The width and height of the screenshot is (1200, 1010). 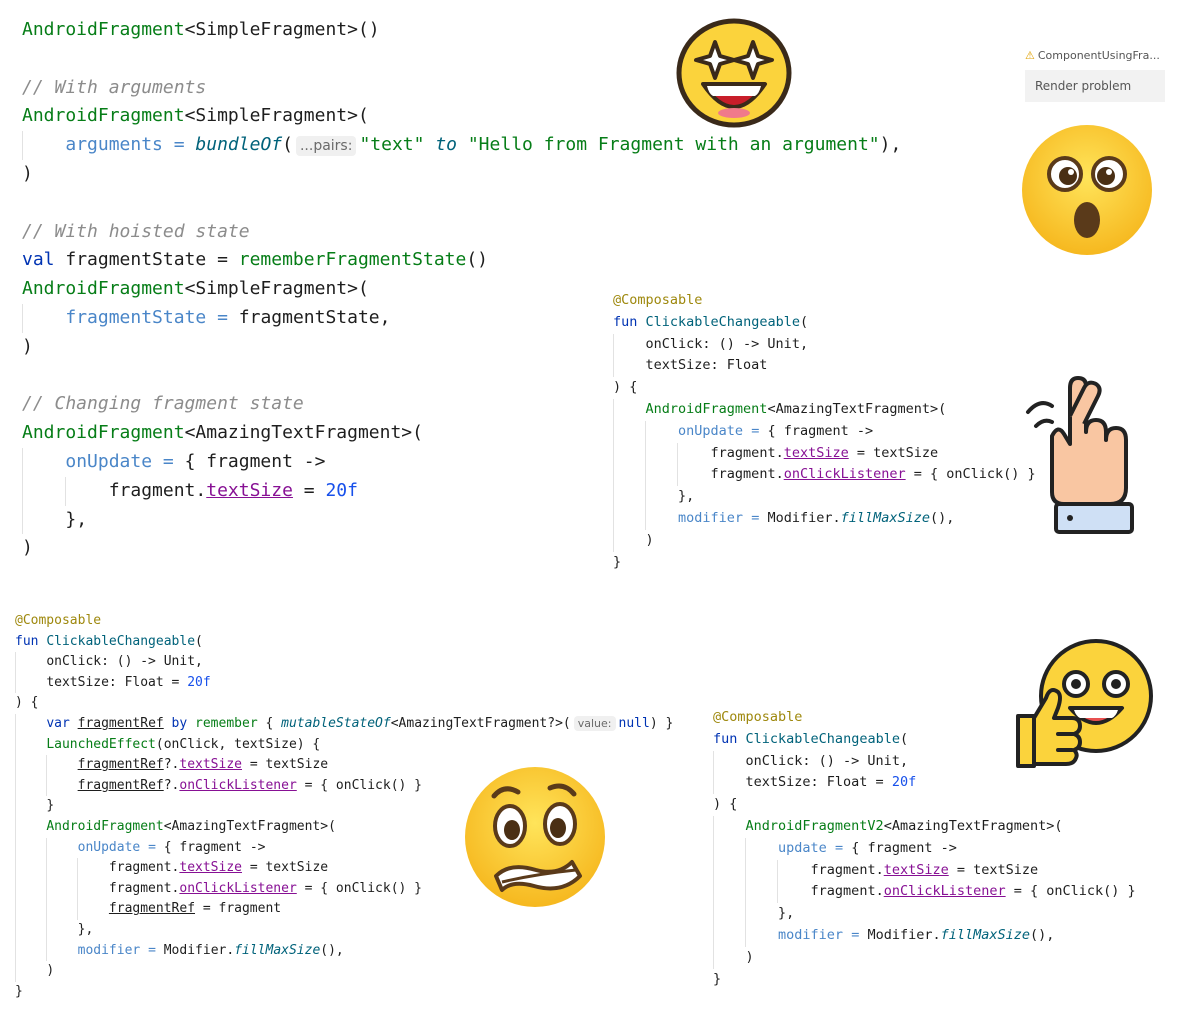 I want to click on code-line: onClick: () -> Unit,, so click(x=824, y=344).